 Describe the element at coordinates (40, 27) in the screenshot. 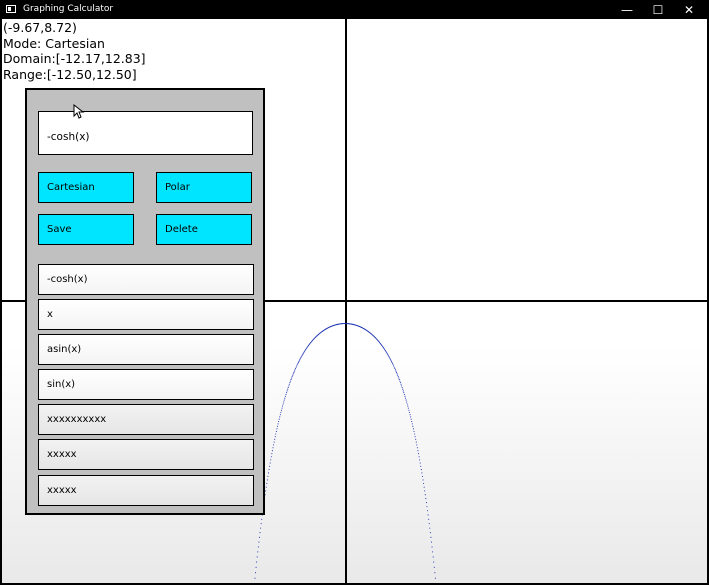

I see `cursor-coordinates: (-9.67,8.72)` at that location.